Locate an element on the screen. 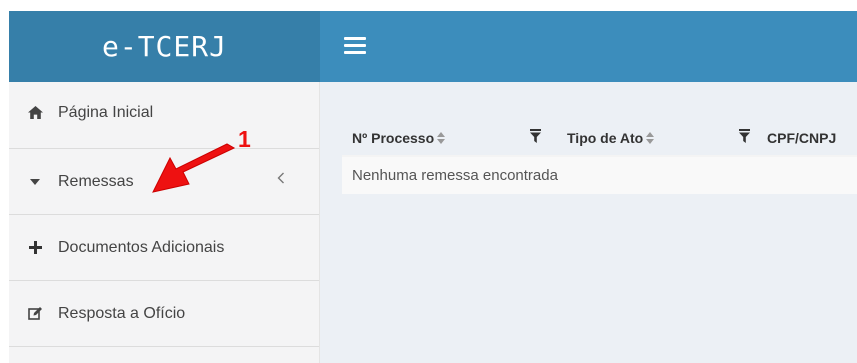  empty-table-message: Nenhuma remessa encontrada is located at coordinates (599, 175).